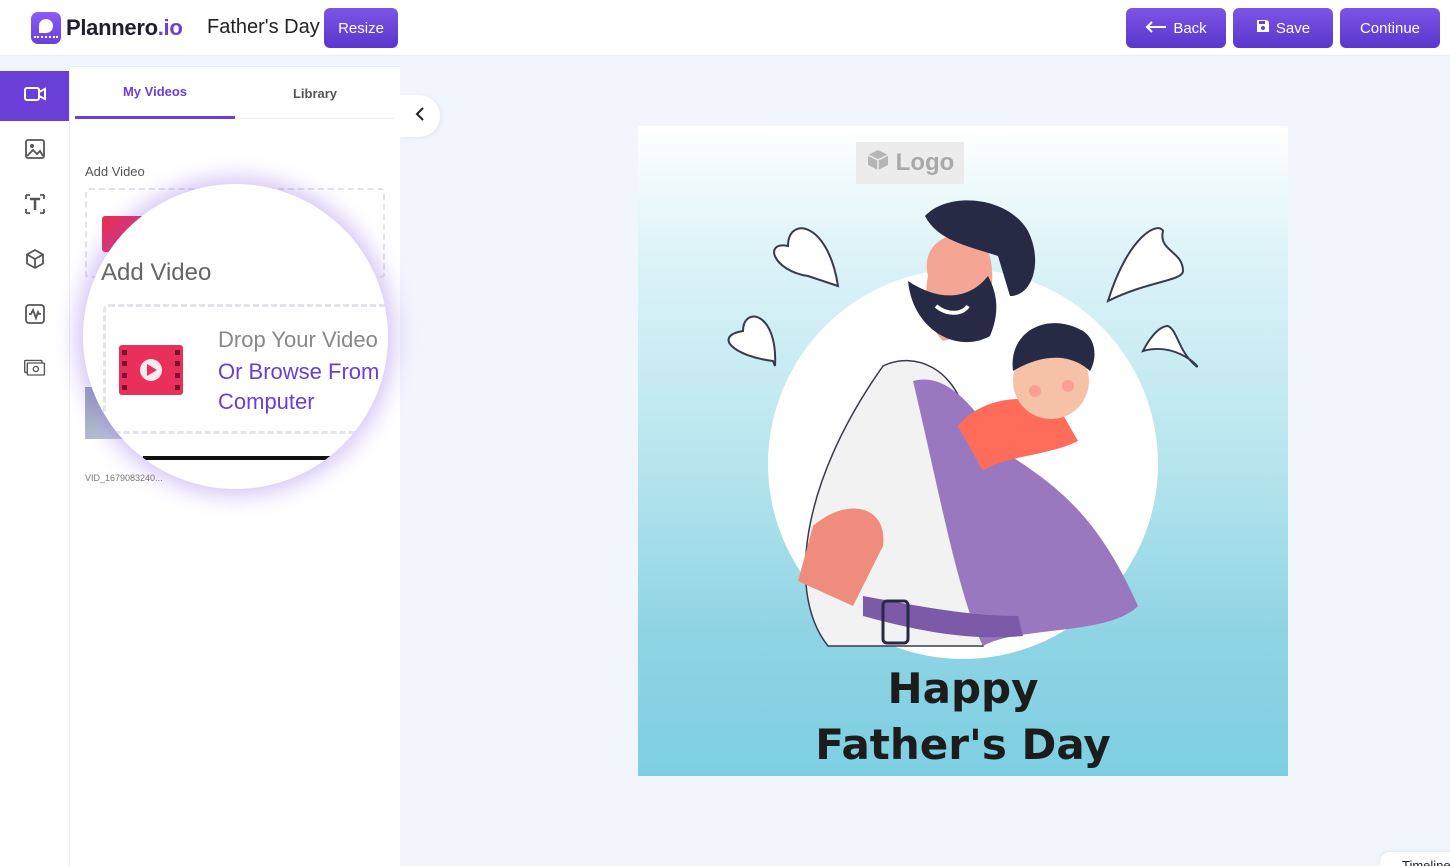 The image size is (1450, 866). Describe the element at coordinates (151, 370) in the screenshot. I see `film-play-icon` at that location.